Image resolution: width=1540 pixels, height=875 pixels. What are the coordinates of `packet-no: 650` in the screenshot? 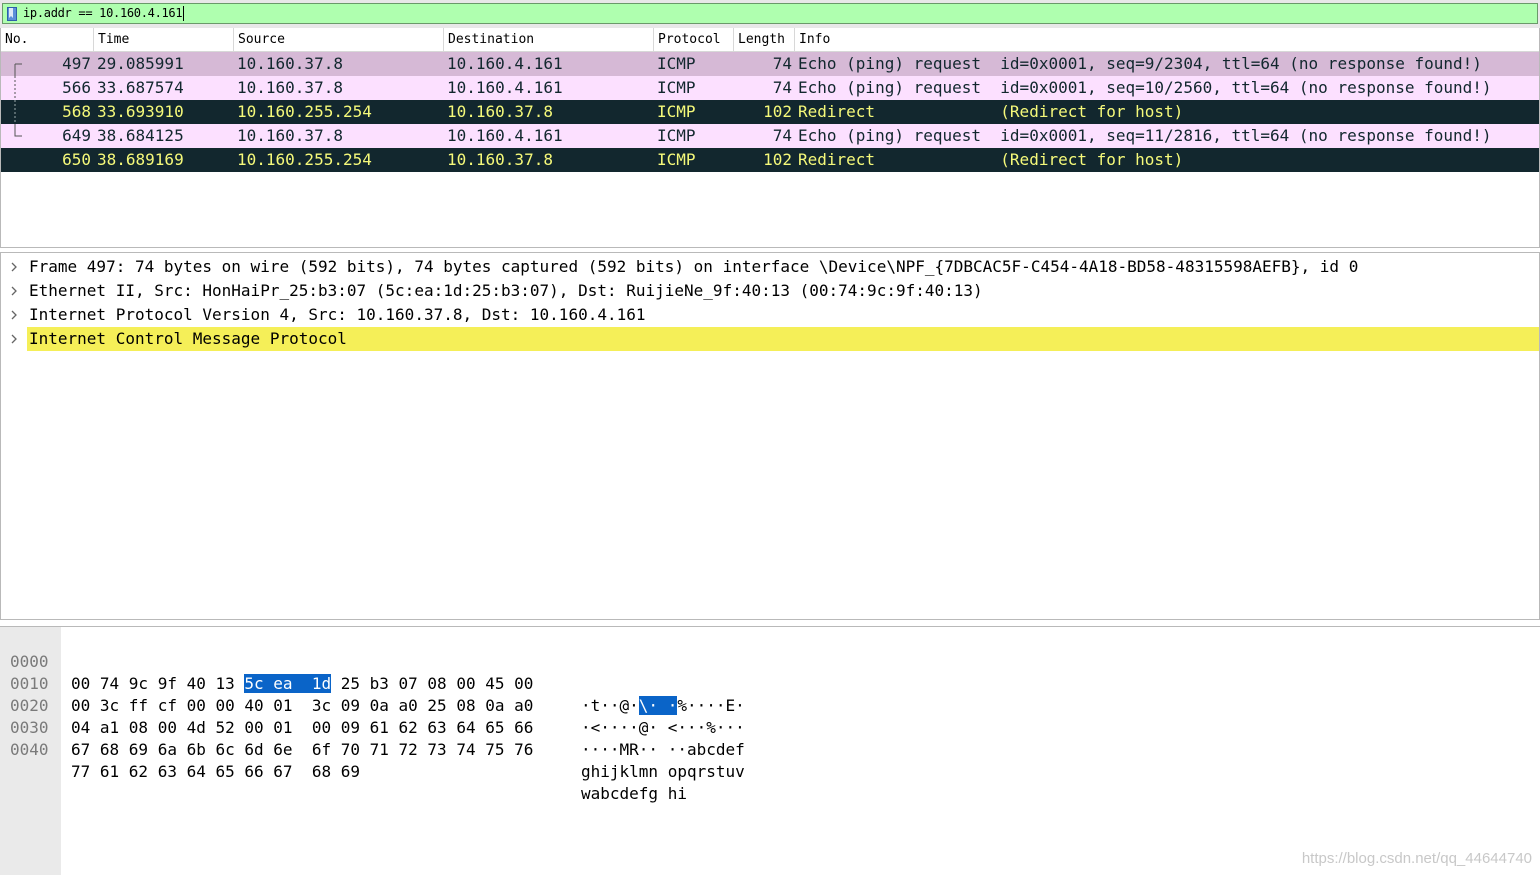 It's located at (76, 159).